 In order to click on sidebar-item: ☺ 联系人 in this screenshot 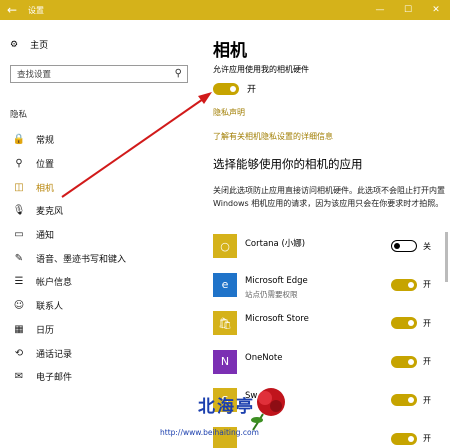, I will do `click(100, 306)`.